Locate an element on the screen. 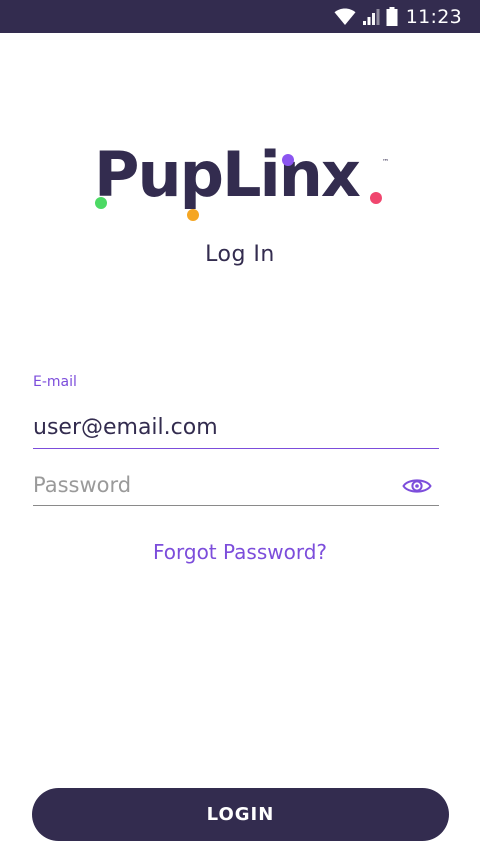 The image size is (480, 854). puplinx-logo: PupLinx ™ is located at coordinates (244, 182).